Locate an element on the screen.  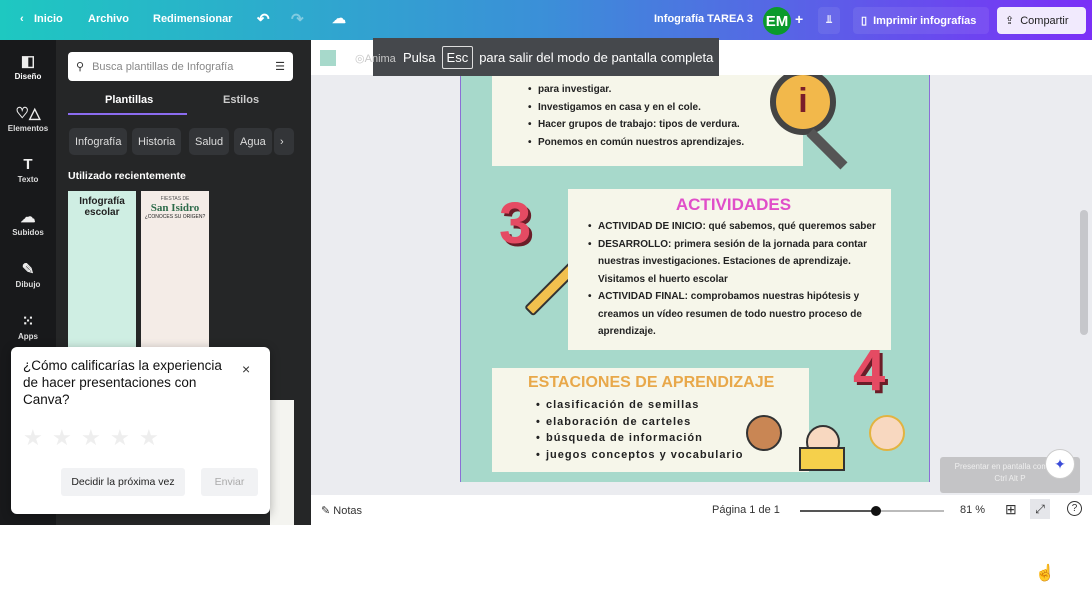
rail-design: ◧ Diseño is located at coordinates (28, 66).